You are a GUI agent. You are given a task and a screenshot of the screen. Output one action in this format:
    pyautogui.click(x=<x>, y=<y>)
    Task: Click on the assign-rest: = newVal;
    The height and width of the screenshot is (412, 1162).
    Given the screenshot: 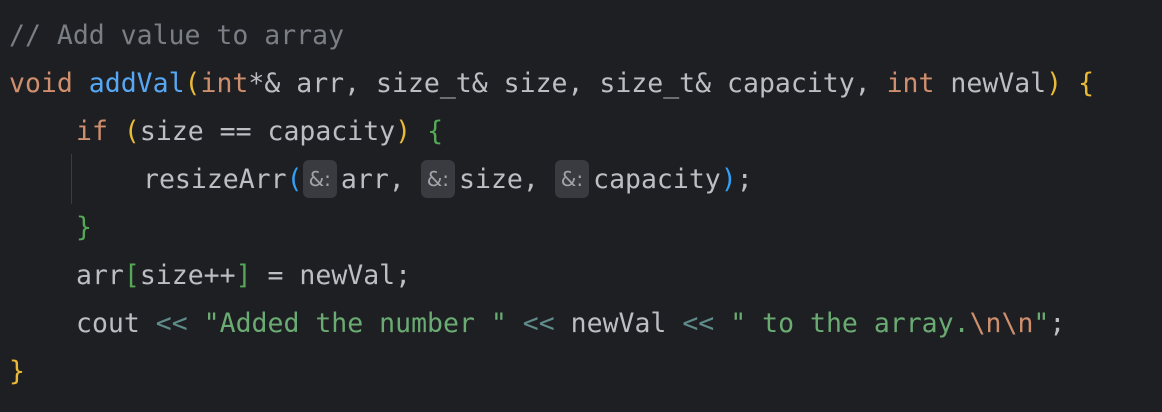 What is the action you would take?
    pyautogui.click(x=331, y=275)
    